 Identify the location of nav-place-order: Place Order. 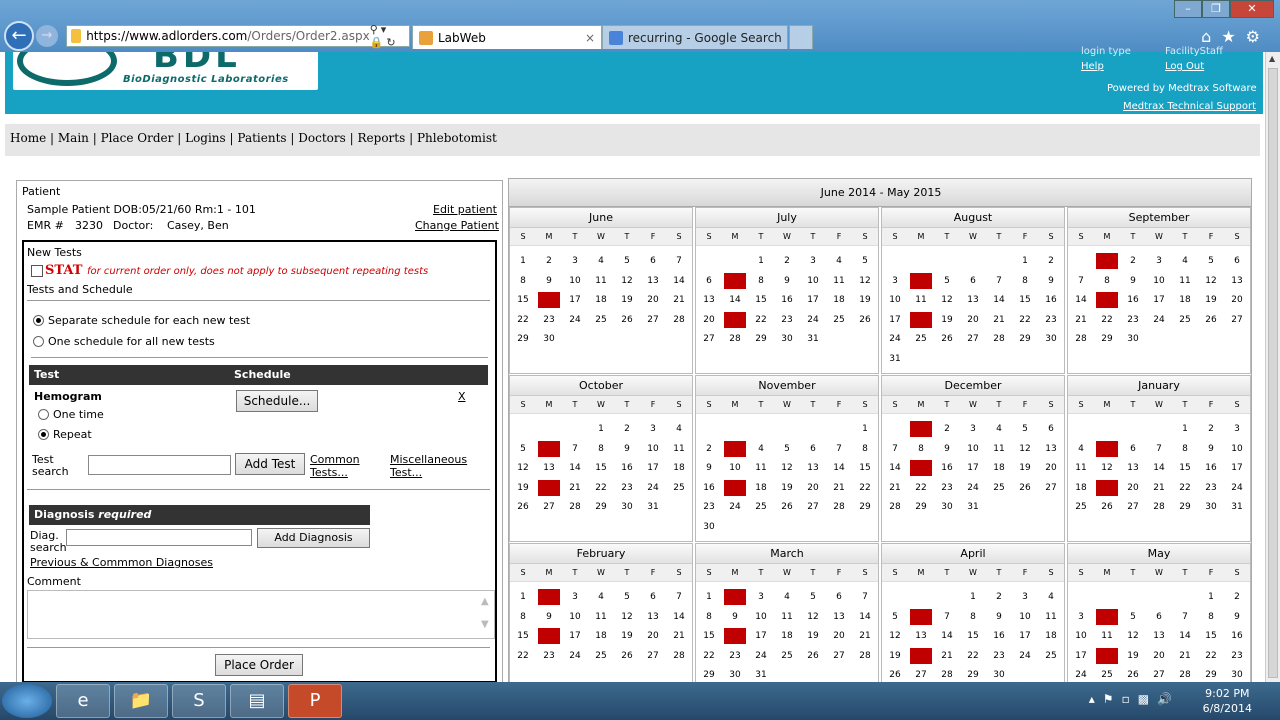
(137, 138).